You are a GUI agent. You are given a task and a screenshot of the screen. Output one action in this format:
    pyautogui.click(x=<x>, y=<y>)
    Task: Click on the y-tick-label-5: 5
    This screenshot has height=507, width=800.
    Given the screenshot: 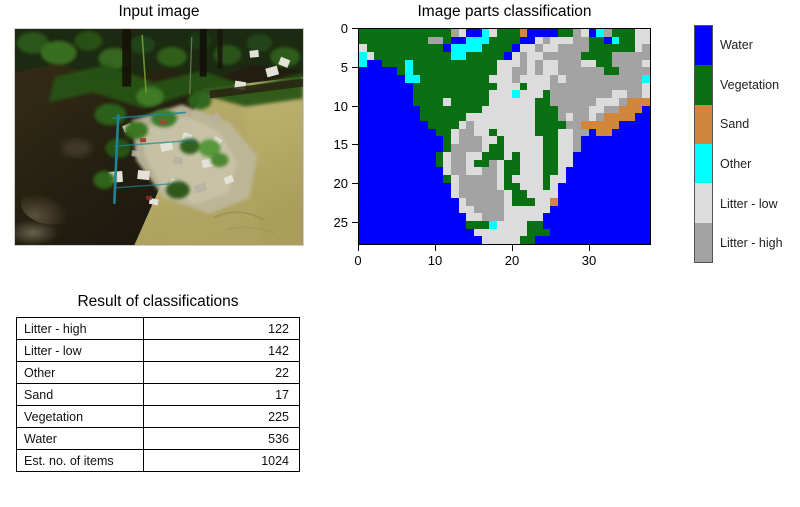 What is the action you would take?
    pyautogui.click(x=344, y=67)
    